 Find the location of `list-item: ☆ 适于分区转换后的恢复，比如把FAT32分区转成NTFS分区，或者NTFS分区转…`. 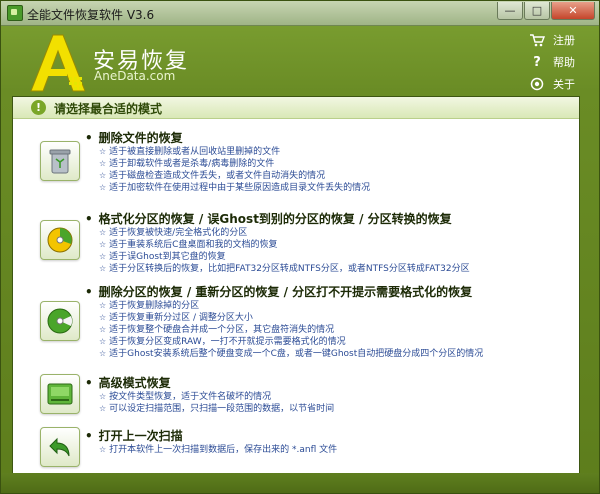

list-item: ☆ 适于分区转换后的恢复，比如把FAT32分区转成NTFS分区，或者NTFS分区转… is located at coordinates (284, 269).